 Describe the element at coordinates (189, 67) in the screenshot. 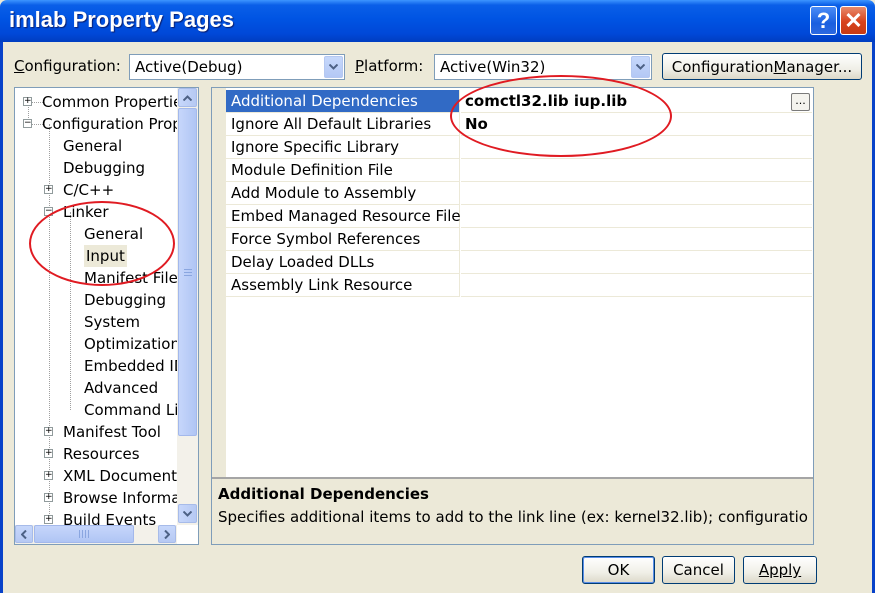

I see `configuration-value: Active(Debug)` at that location.